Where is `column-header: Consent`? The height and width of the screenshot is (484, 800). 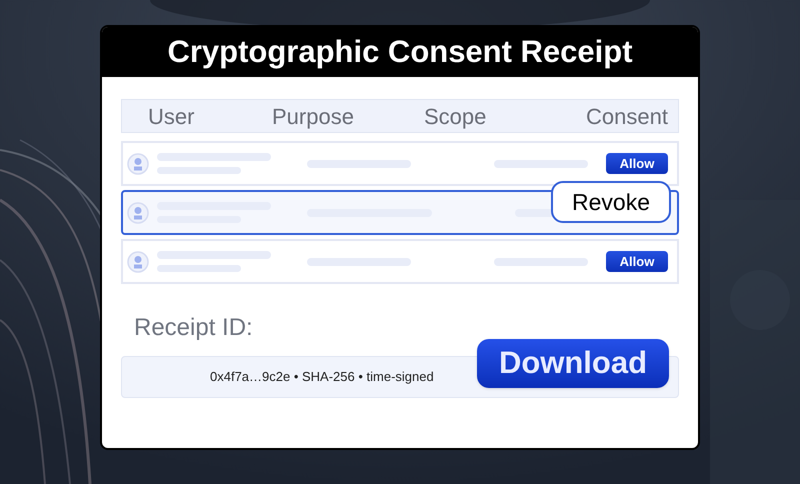 column-header: Consent is located at coordinates (627, 117).